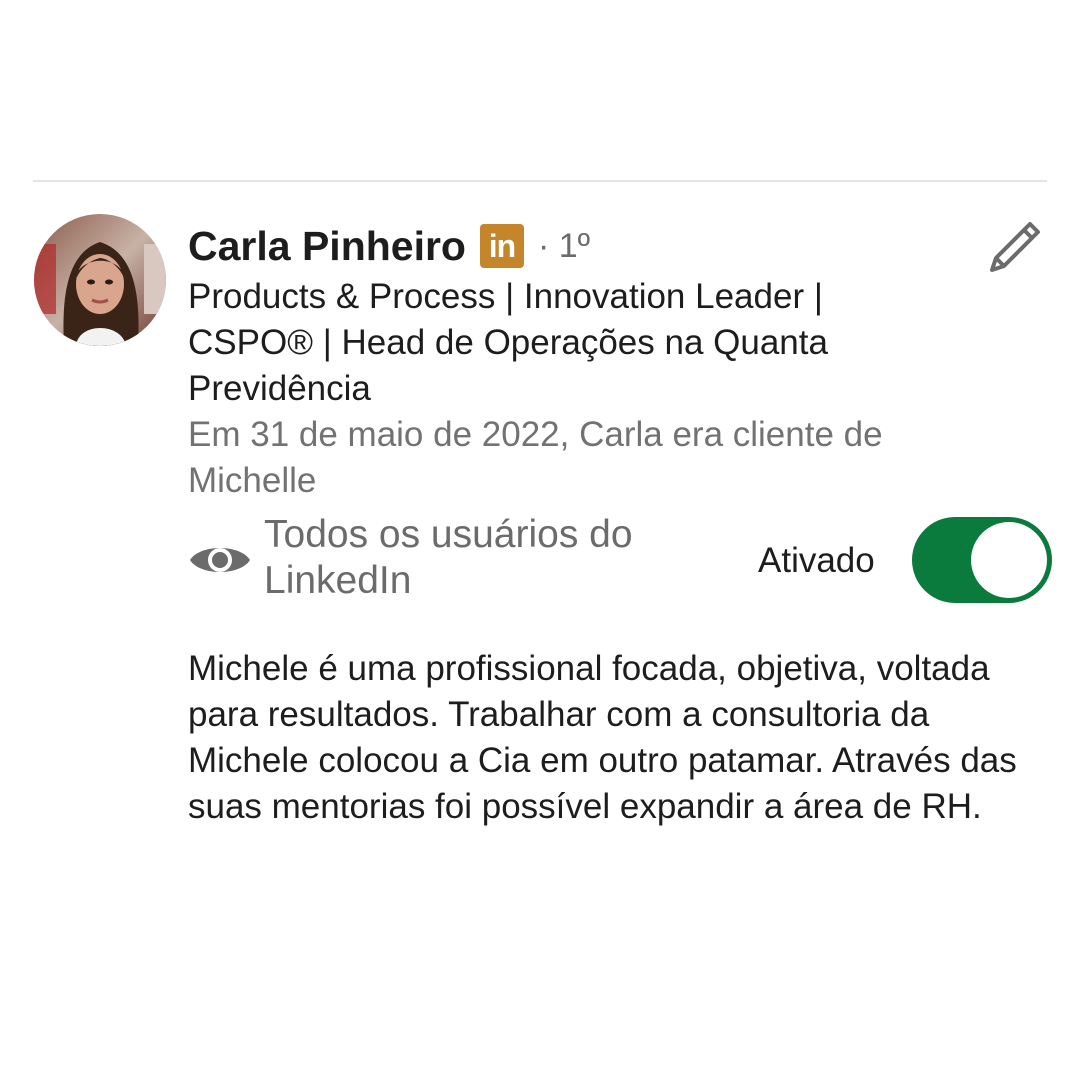 This screenshot has height=1080, width=1080. Describe the element at coordinates (1009, 560) in the screenshot. I see `toggle-knob` at that location.